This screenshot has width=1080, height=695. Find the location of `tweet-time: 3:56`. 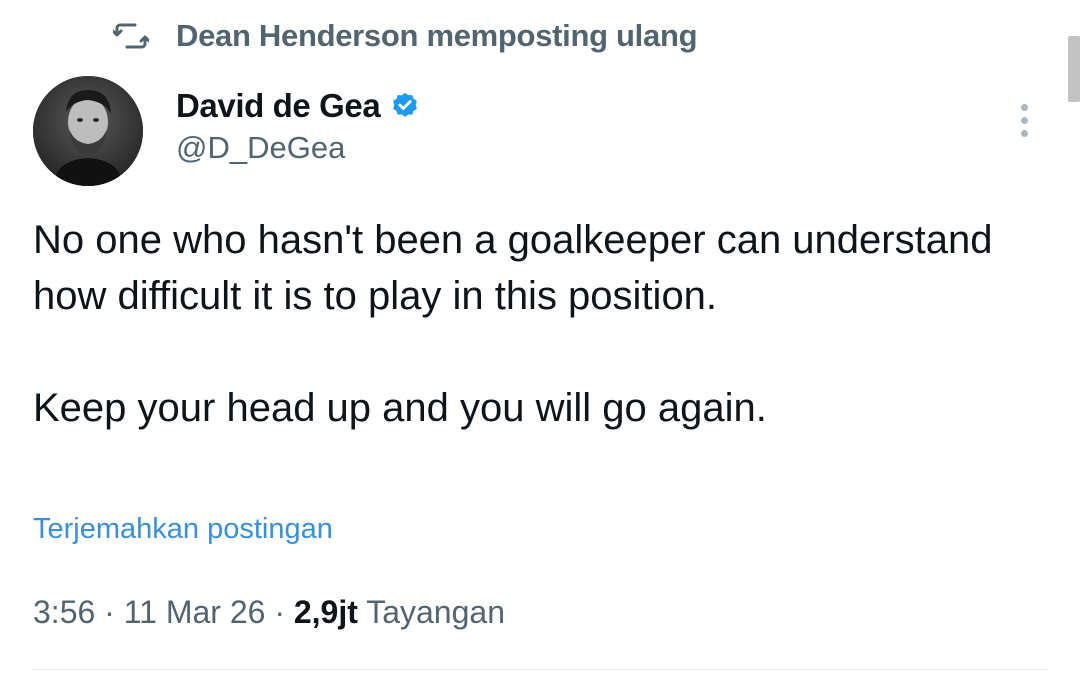

tweet-time: 3:56 is located at coordinates (64, 612).